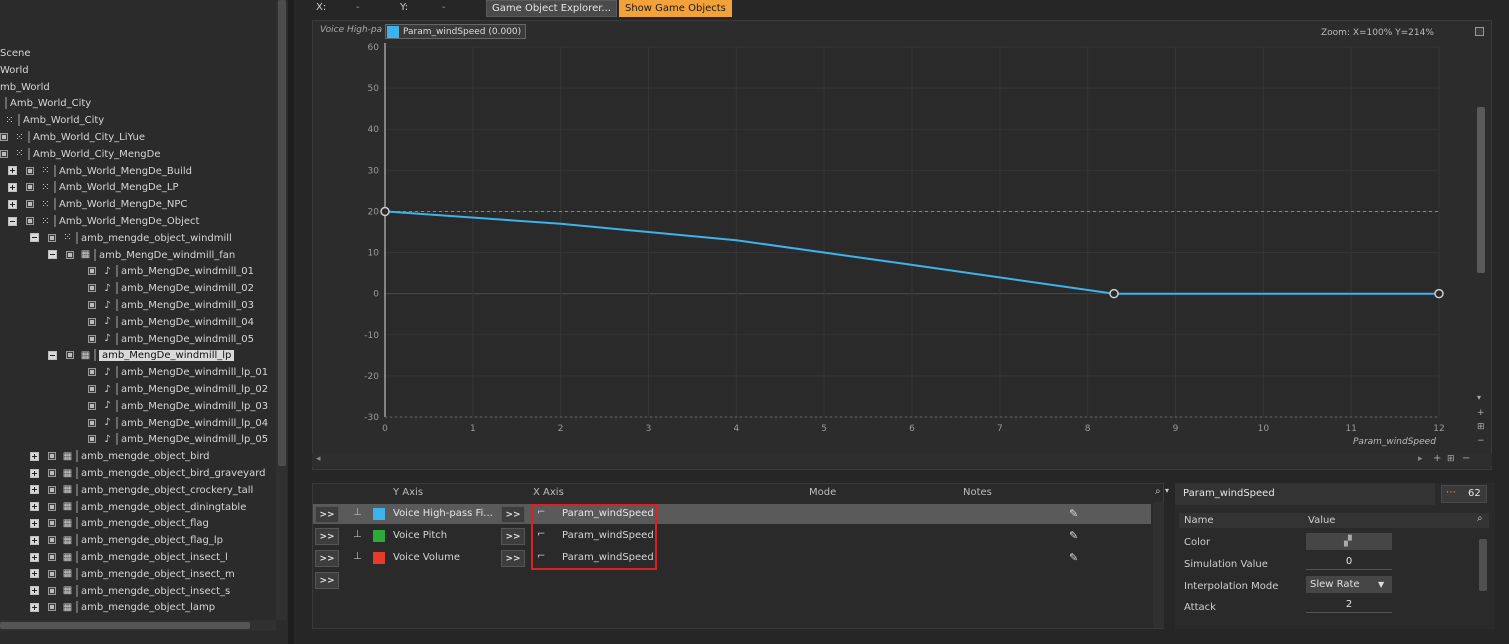  What do you see at coordinates (178, 373) in the screenshot?
I see `tree-item: ♪ amb_MengDe_windmill_lp_01` at bounding box center [178, 373].